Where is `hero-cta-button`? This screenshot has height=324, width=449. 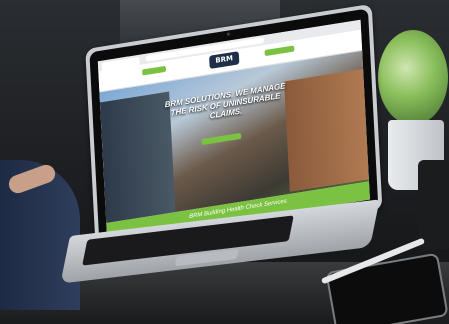 hero-cta-button is located at coordinates (221, 139).